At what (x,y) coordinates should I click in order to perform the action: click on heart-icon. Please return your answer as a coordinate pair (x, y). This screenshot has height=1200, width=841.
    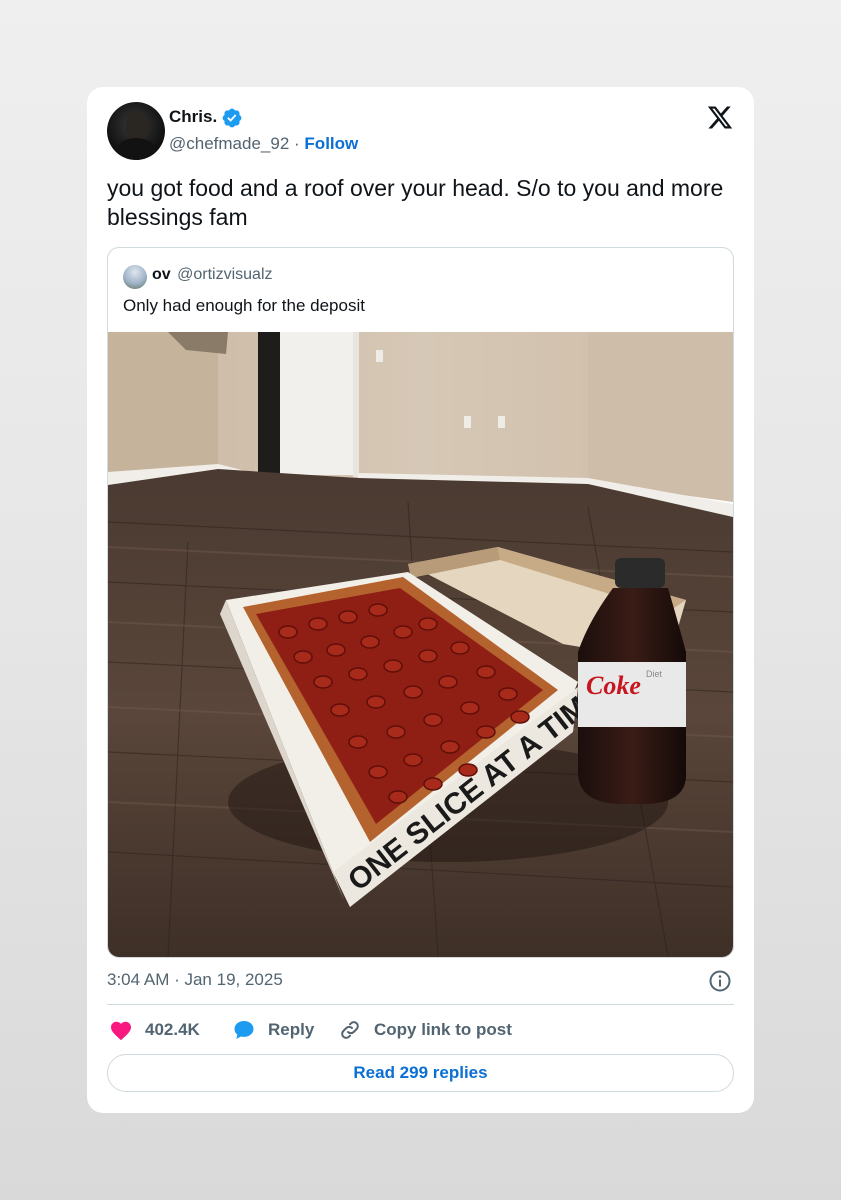
    Looking at the image, I should click on (121, 1031).